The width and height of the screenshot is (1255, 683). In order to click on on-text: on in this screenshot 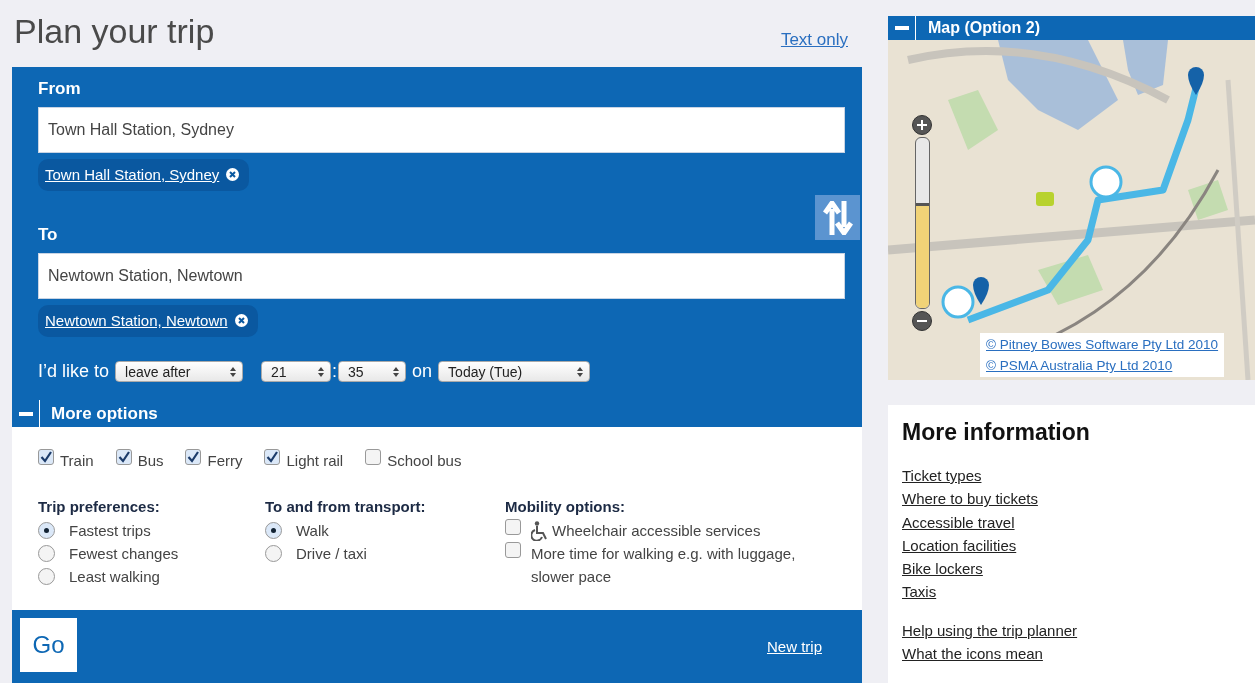, I will do `click(422, 371)`.